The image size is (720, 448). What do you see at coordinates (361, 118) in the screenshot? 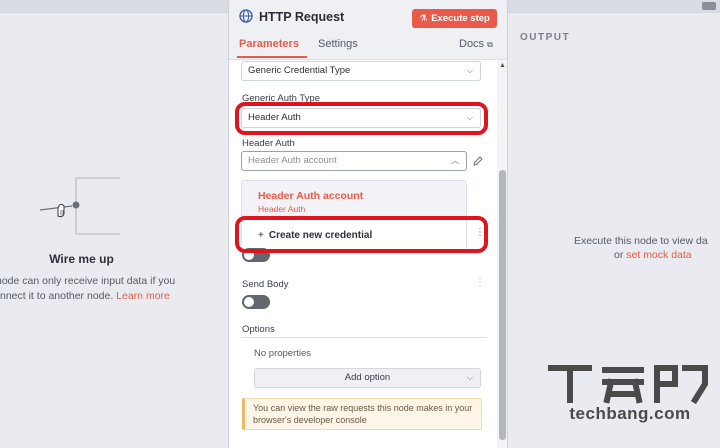
I see `highlight-generic-auth-type` at bounding box center [361, 118].